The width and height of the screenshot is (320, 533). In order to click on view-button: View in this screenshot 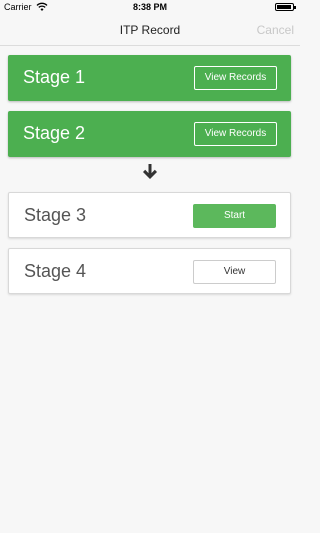, I will do `click(234, 272)`.